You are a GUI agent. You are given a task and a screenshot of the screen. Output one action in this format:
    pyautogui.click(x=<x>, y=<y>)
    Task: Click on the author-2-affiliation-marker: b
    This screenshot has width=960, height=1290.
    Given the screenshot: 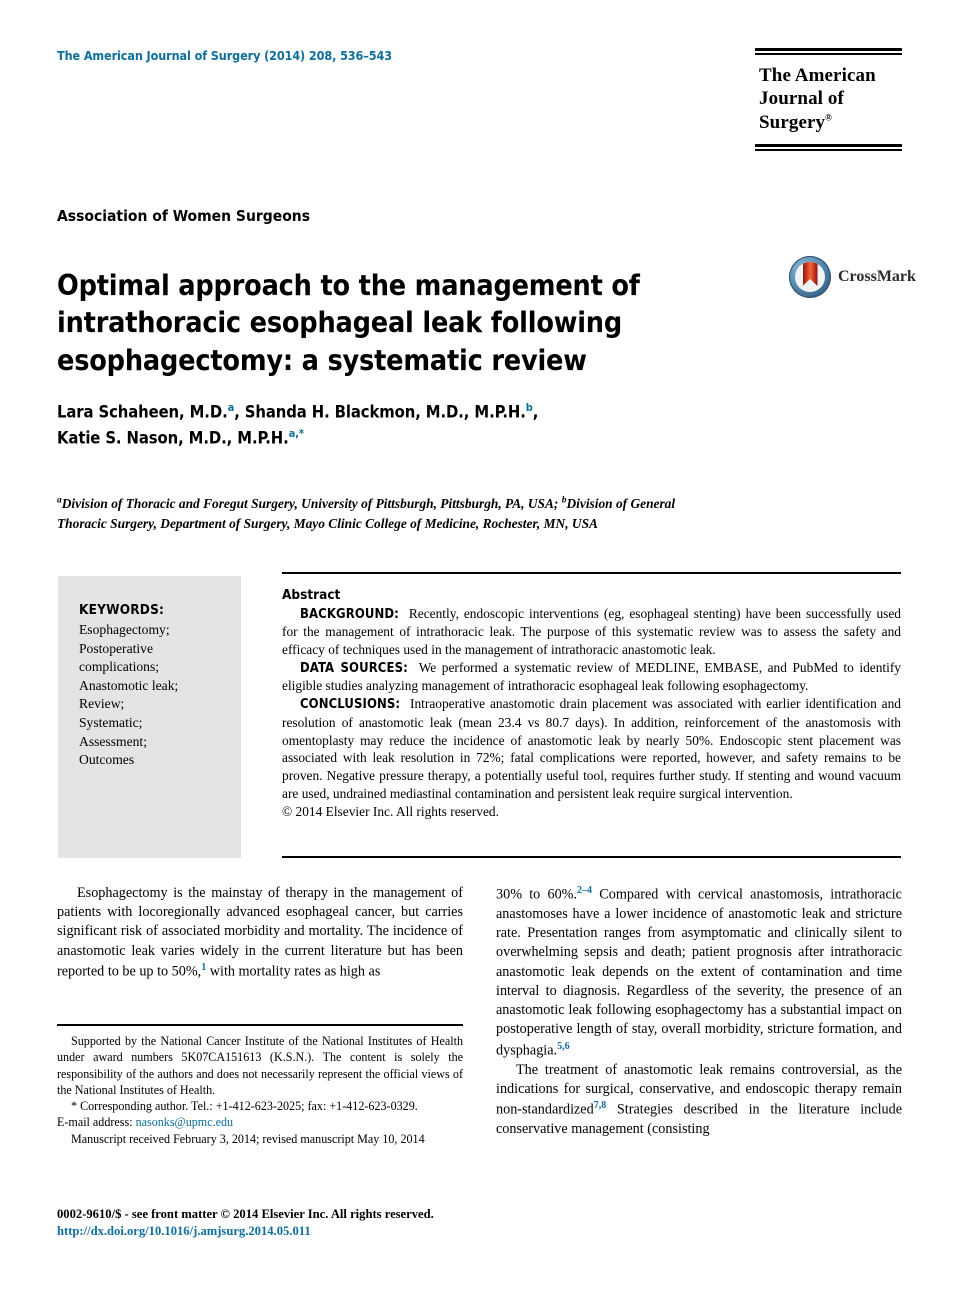 What is the action you would take?
    pyautogui.click(x=529, y=407)
    